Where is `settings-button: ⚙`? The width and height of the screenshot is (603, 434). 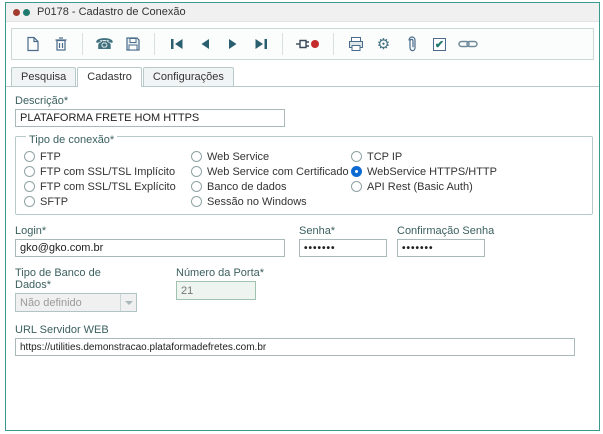 settings-button: ⚙ is located at coordinates (383, 44).